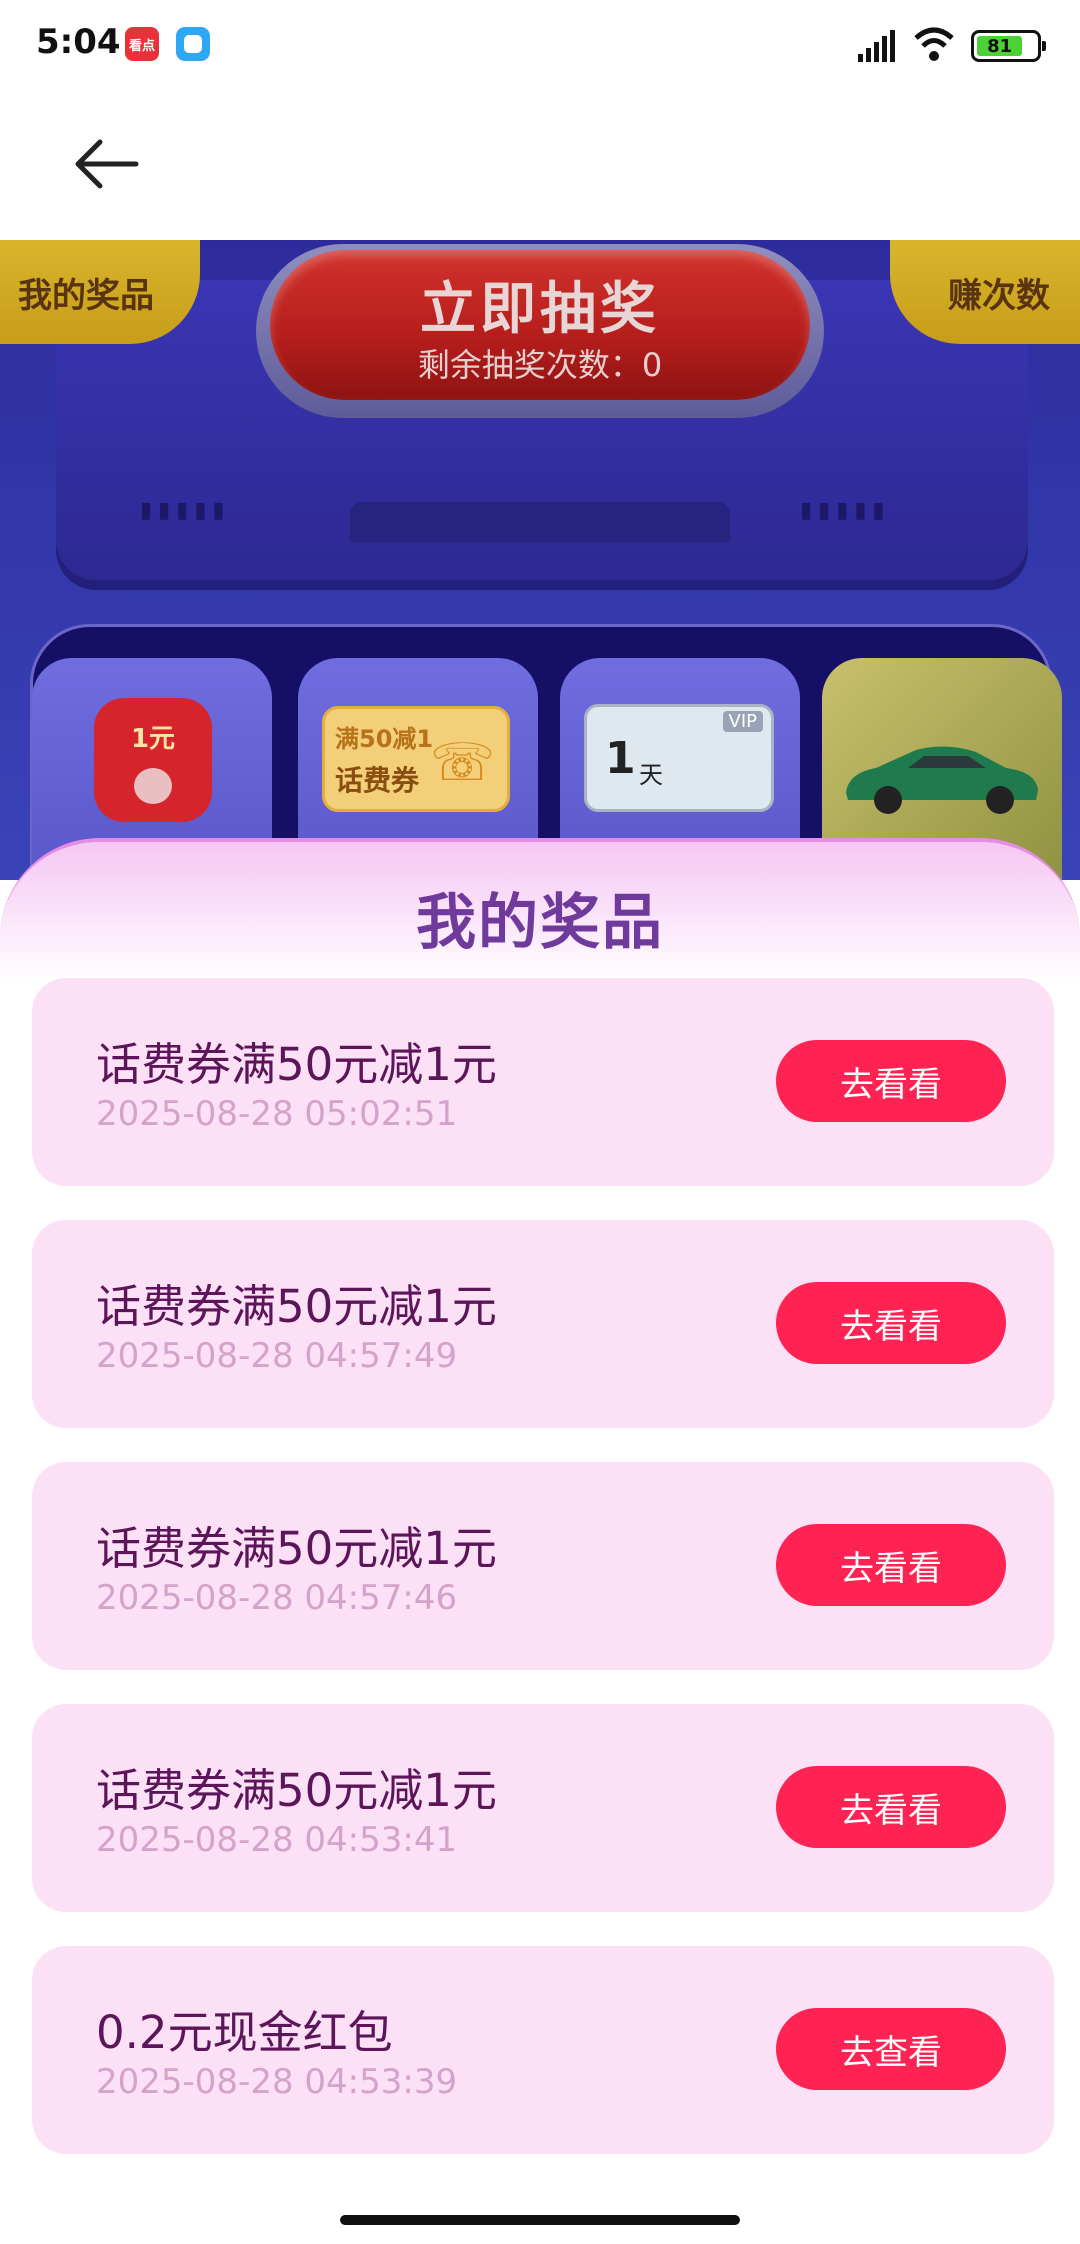  Describe the element at coordinates (277, 2082) in the screenshot. I see `prize-time: 2025-08-28 04:53:39` at that location.